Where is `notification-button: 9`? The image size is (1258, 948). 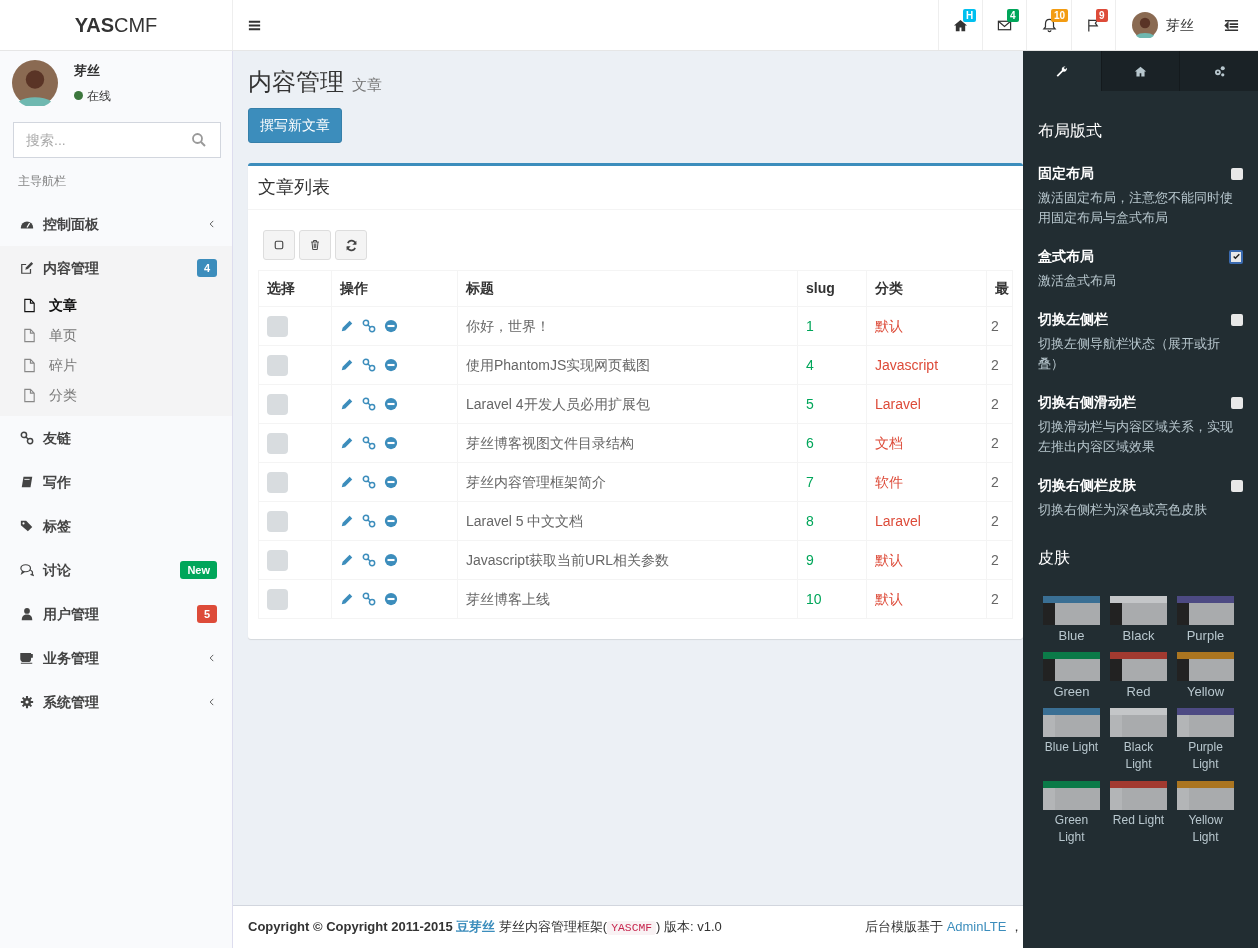
notification-button: 9 is located at coordinates (1093, 25).